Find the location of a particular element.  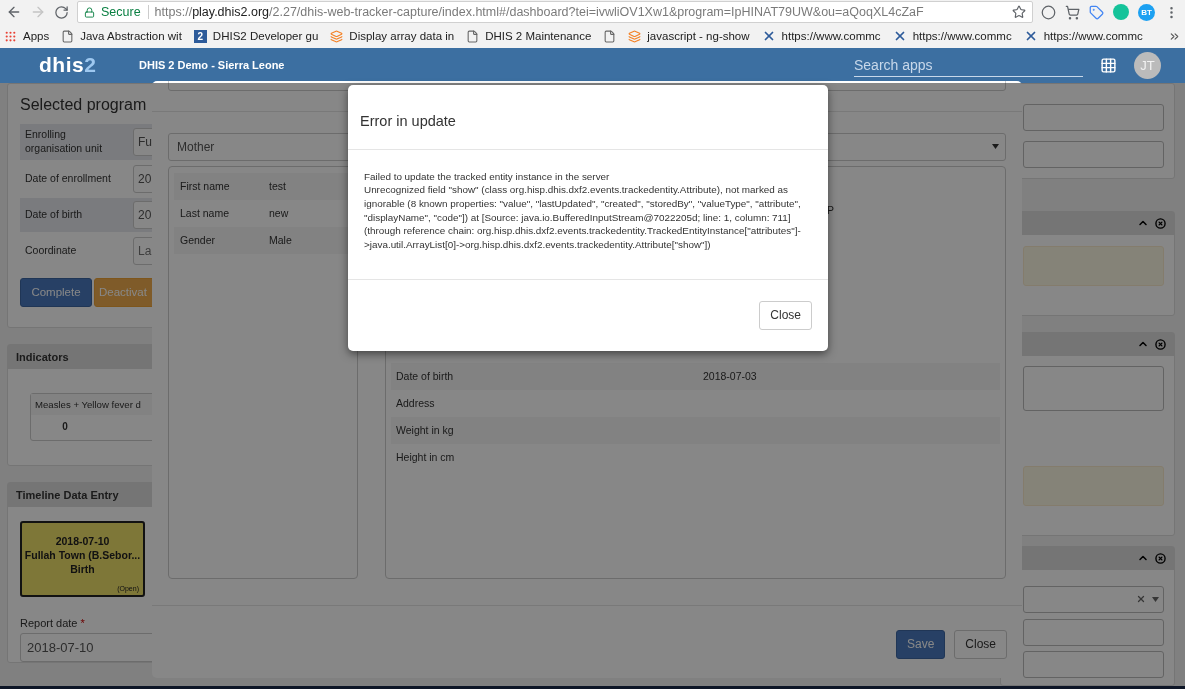

field-label: Date of enrollment is located at coordinates (68, 178).